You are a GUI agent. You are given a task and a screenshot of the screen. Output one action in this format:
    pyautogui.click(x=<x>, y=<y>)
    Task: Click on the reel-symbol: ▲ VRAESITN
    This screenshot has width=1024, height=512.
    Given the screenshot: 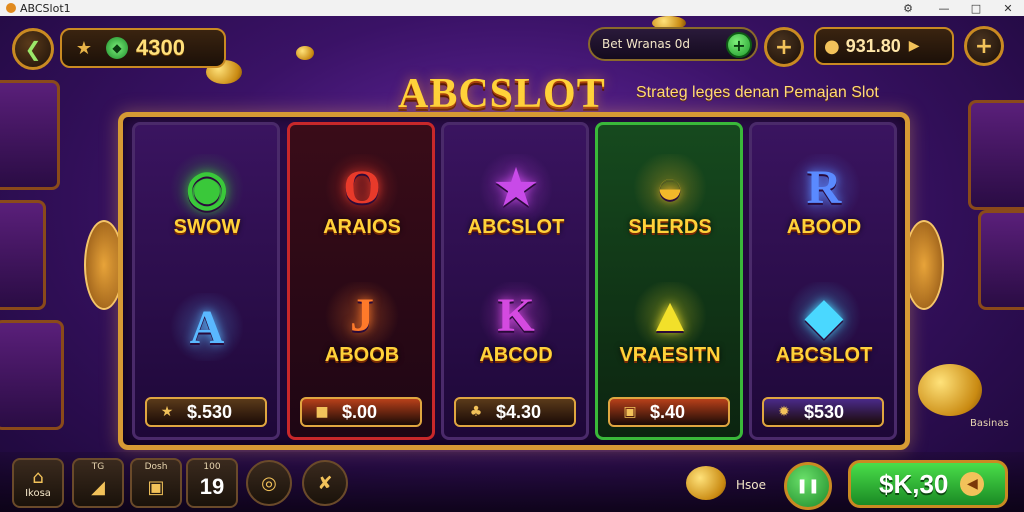 What is the action you would take?
    pyautogui.click(x=670, y=324)
    